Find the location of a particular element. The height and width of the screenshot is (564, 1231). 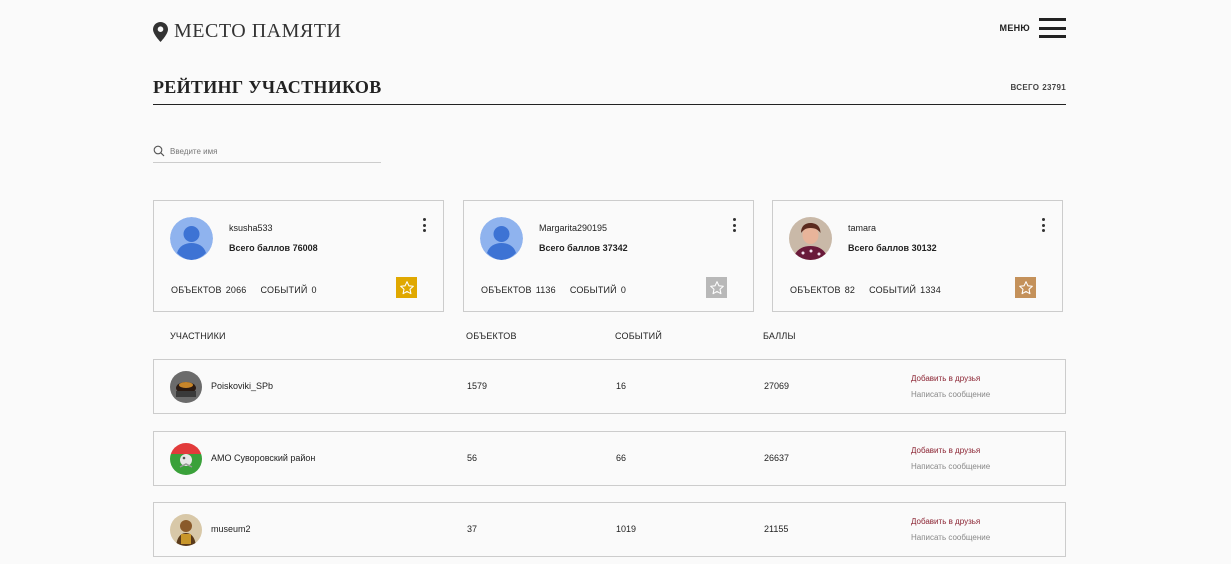

hamburger-icon is located at coordinates (1052, 28).